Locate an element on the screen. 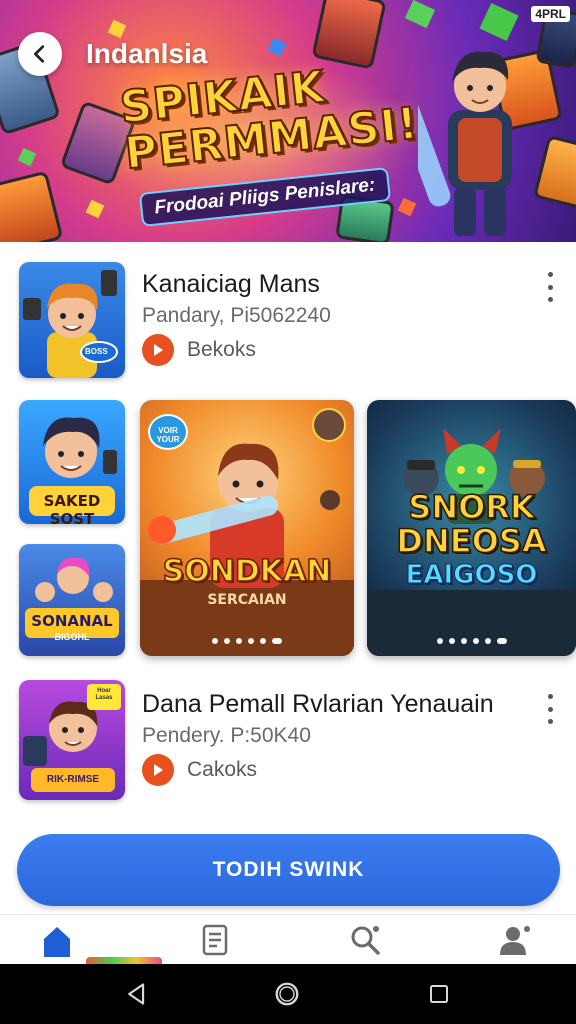 The height and width of the screenshot is (1024, 576). hero-character-illustration is located at coordinates (465, 143).